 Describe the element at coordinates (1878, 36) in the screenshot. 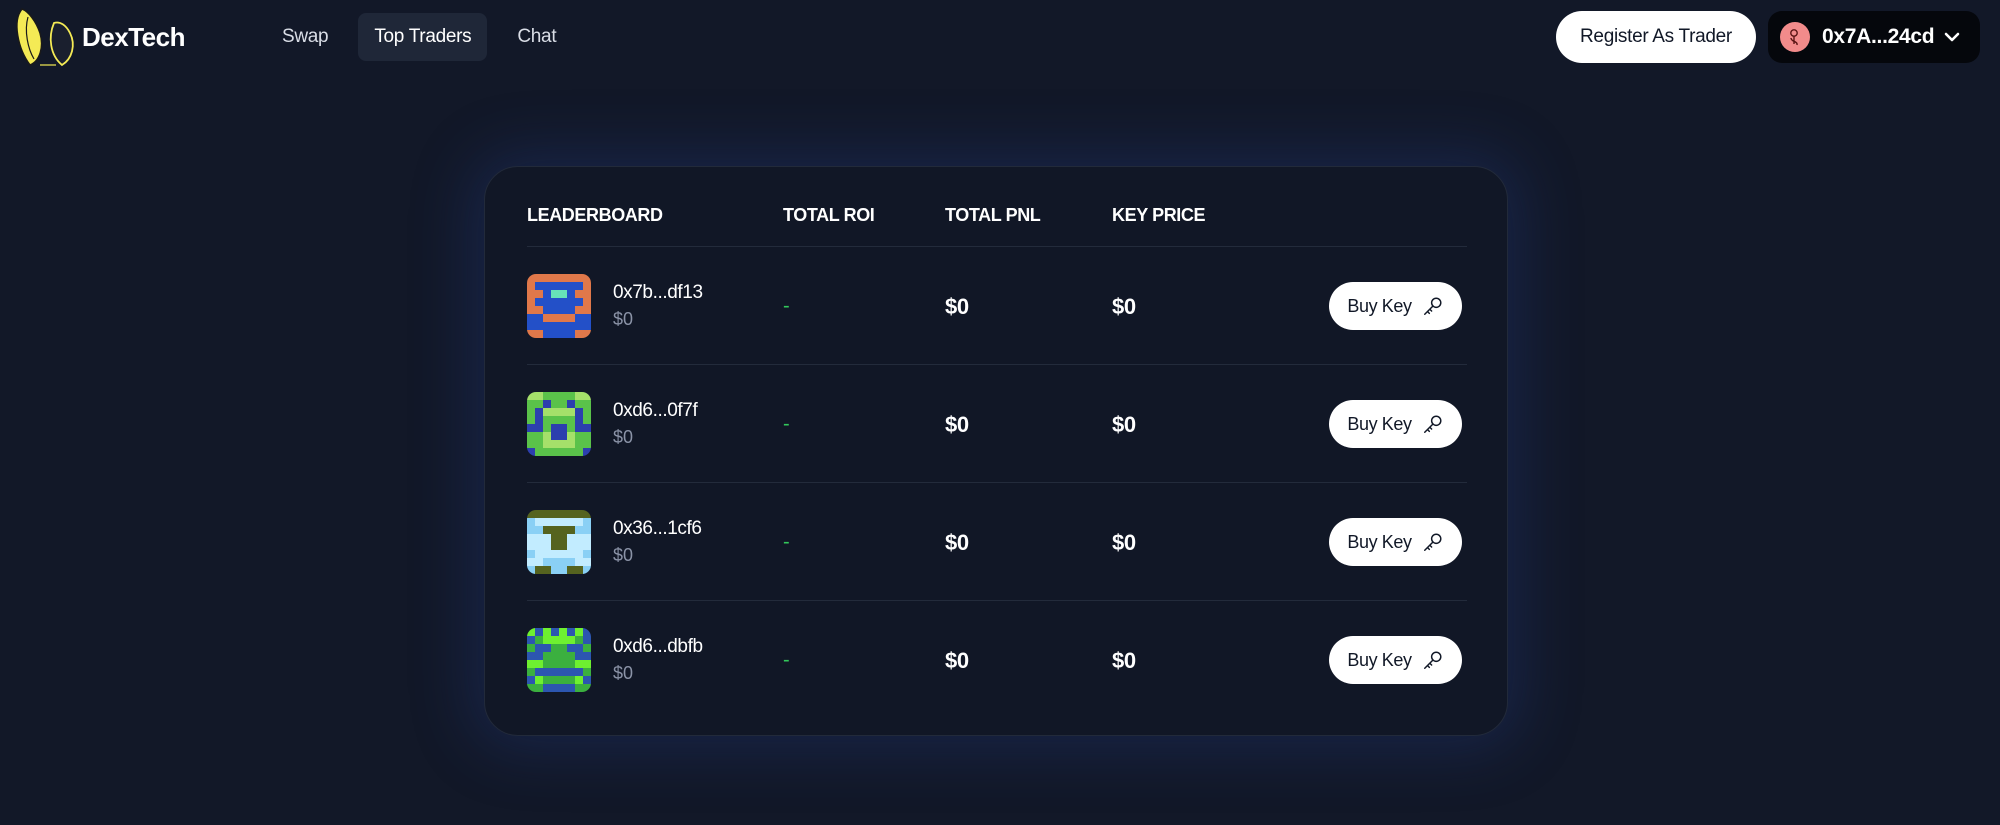

I see `wallet-address: 0x7A...24cd` at that location.